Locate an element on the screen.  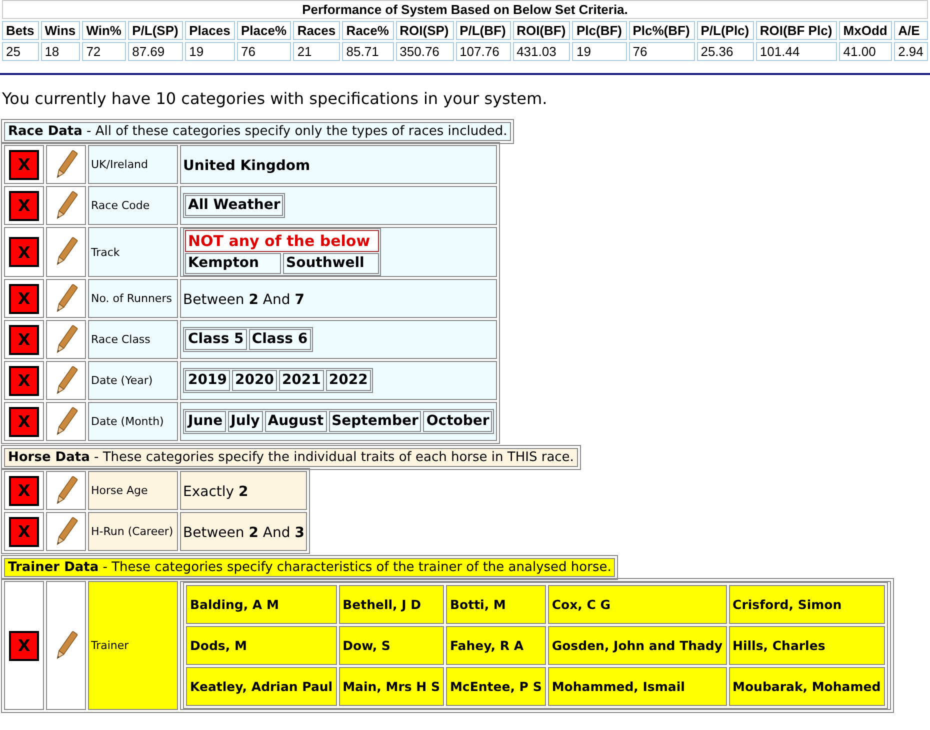
category-label: No. of Runners is located at coordinates (133, 298).